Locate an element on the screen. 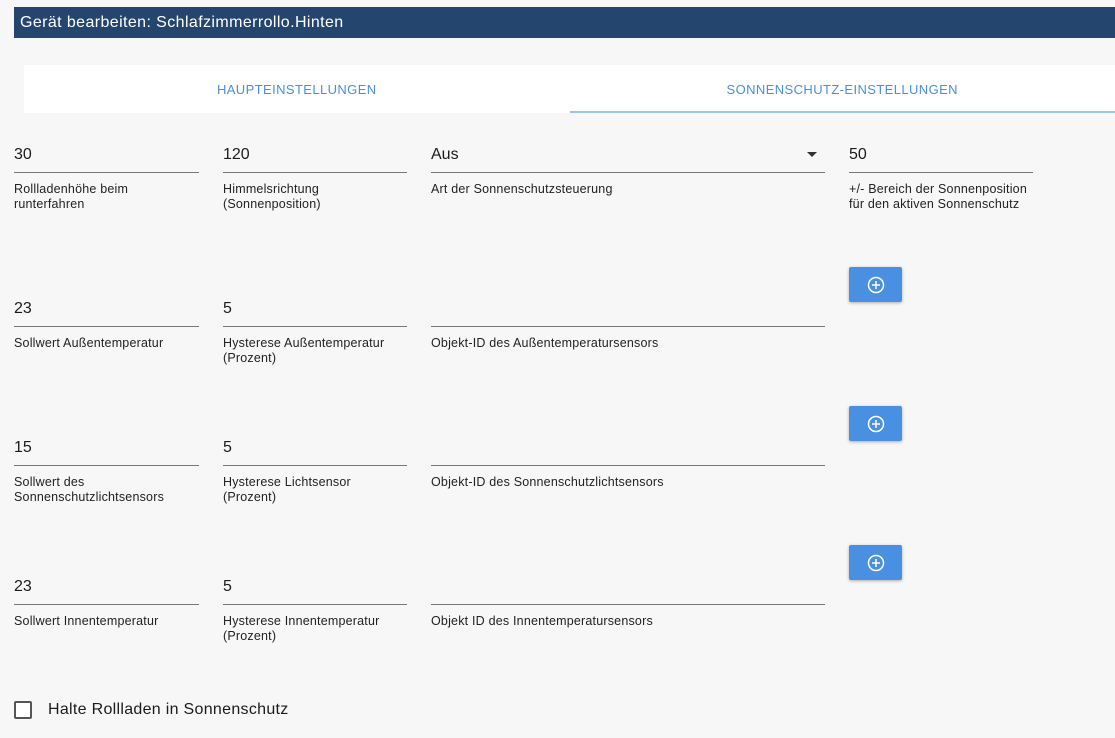 Image resolution: width=1115 pixels, height=738 pixels. hold-in-sun-protection-checkbox is located at coordinates (23, 710).